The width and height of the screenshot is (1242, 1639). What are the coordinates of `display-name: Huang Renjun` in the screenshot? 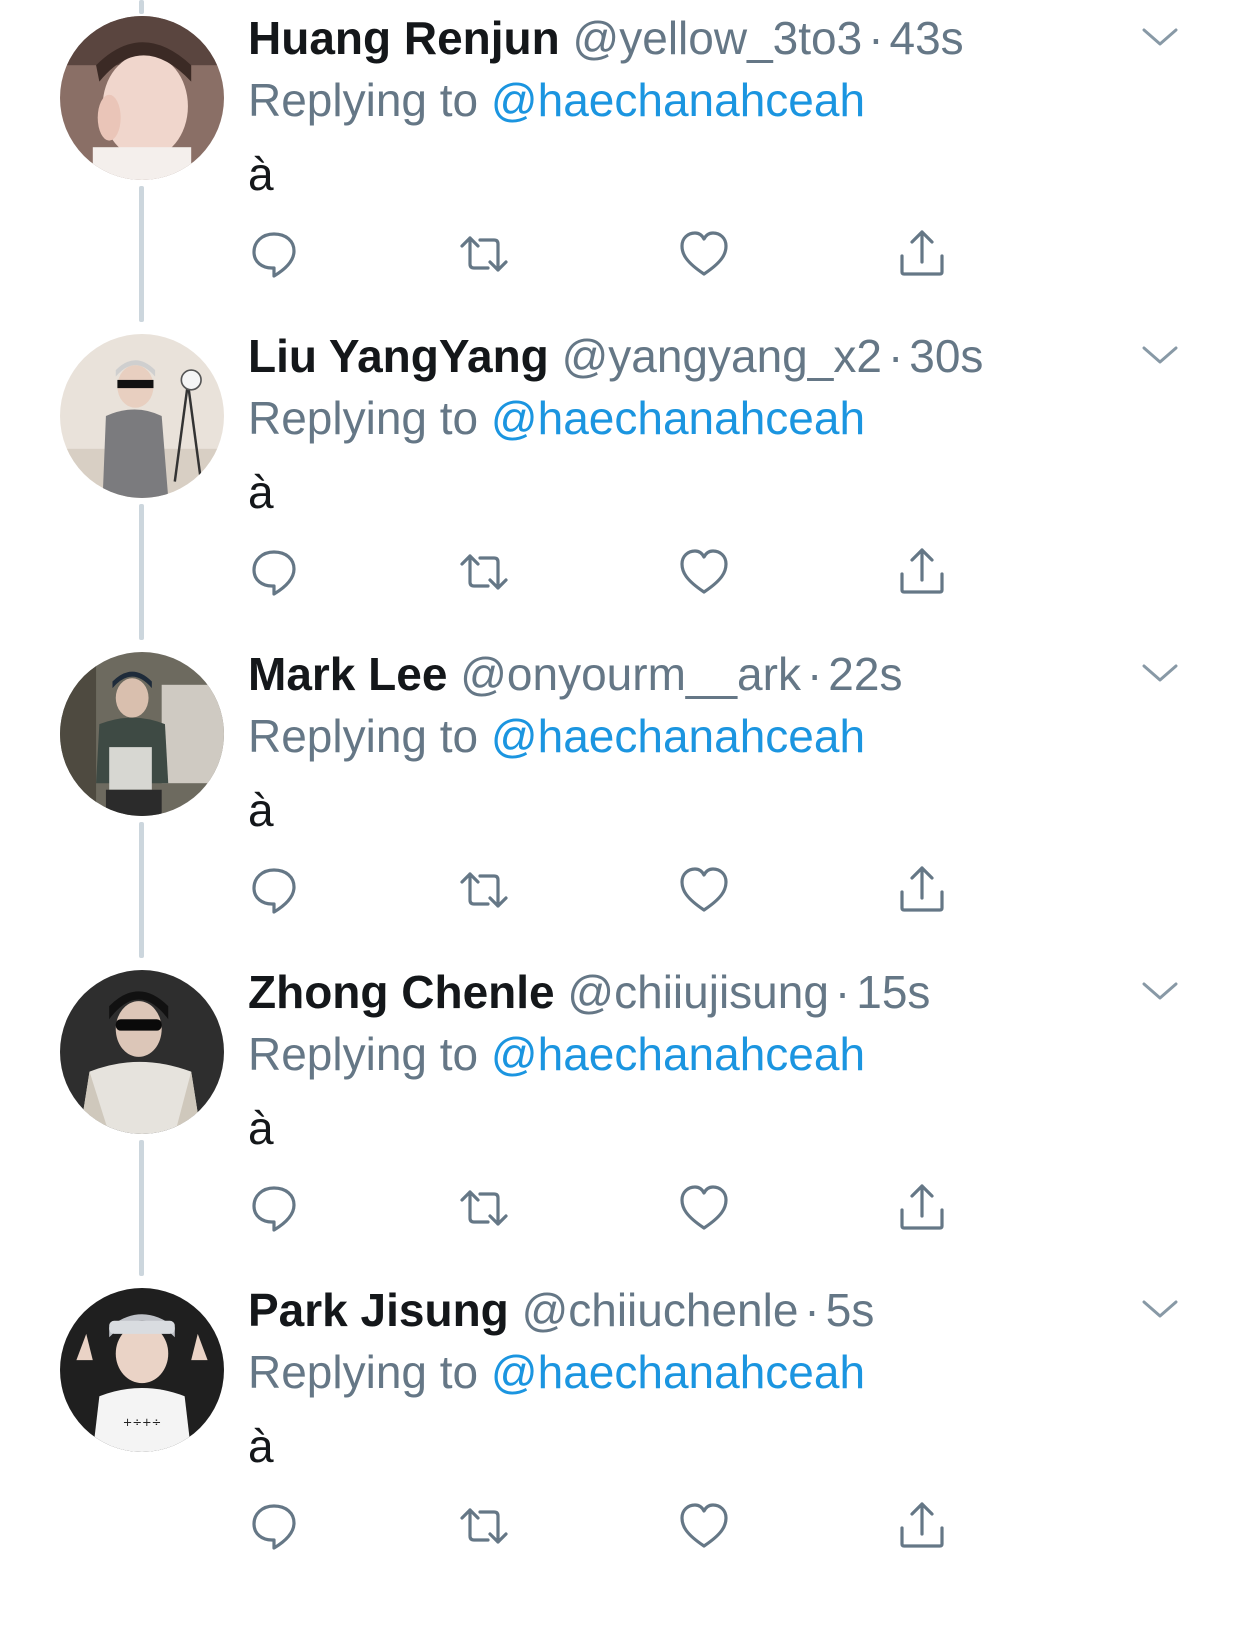 It's located at (404, 38).